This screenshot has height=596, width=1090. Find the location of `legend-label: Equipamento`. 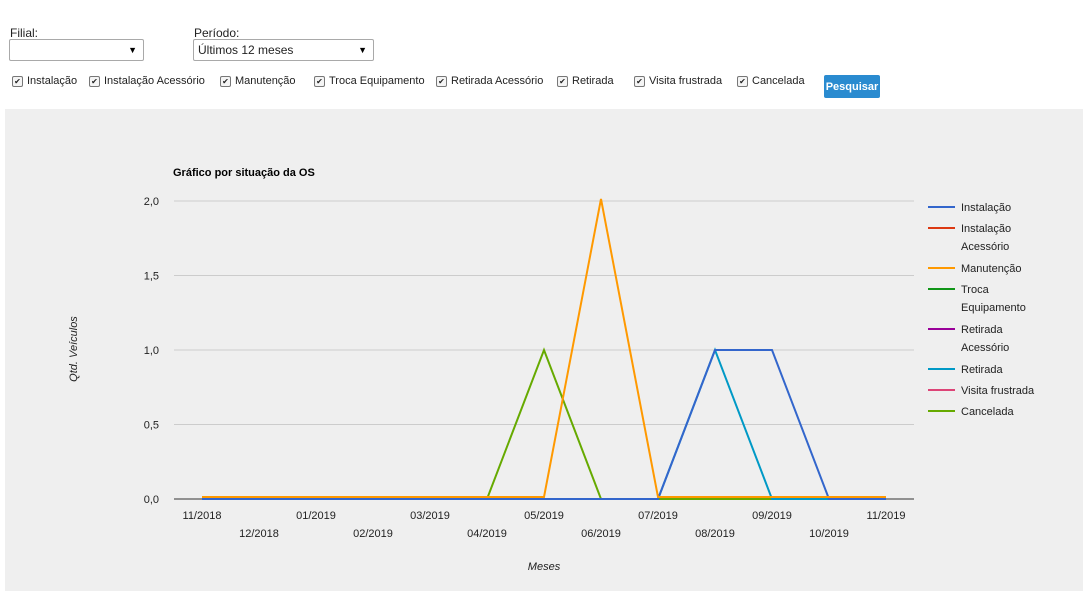

legend-label: Equipamento is located at coordinates (993, 308).